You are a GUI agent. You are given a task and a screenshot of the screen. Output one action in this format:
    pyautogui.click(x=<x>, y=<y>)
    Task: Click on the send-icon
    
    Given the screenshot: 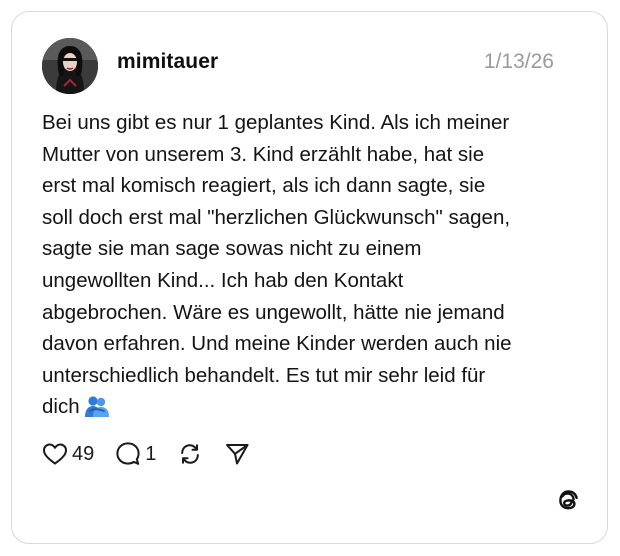 What is the action you would take?
    pyautogui.click(x=237, y=454)
    